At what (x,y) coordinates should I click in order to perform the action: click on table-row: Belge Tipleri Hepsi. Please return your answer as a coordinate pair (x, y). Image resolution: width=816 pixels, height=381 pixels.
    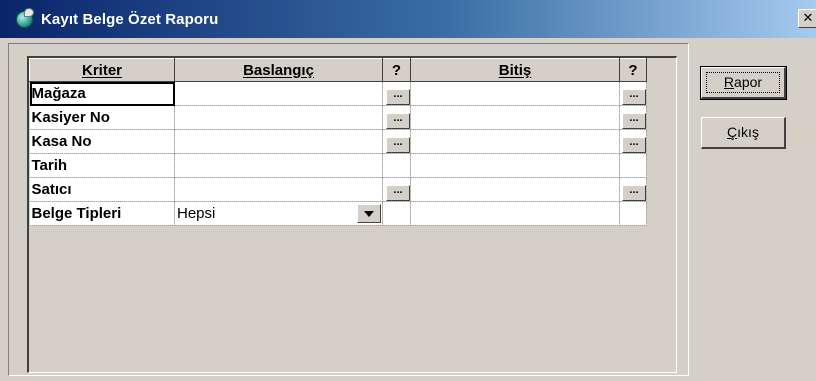
    Looking at the image, I should click on (338, 213).